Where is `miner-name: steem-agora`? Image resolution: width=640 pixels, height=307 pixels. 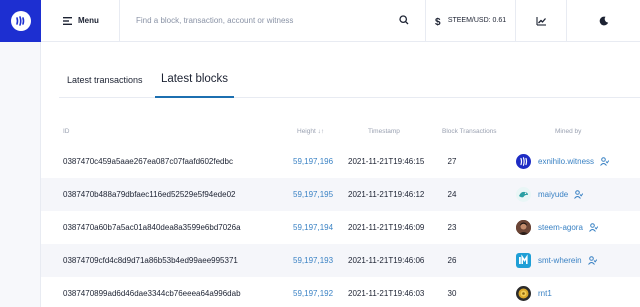
miner-name: steem-agora is located at coordinates (560, 227).